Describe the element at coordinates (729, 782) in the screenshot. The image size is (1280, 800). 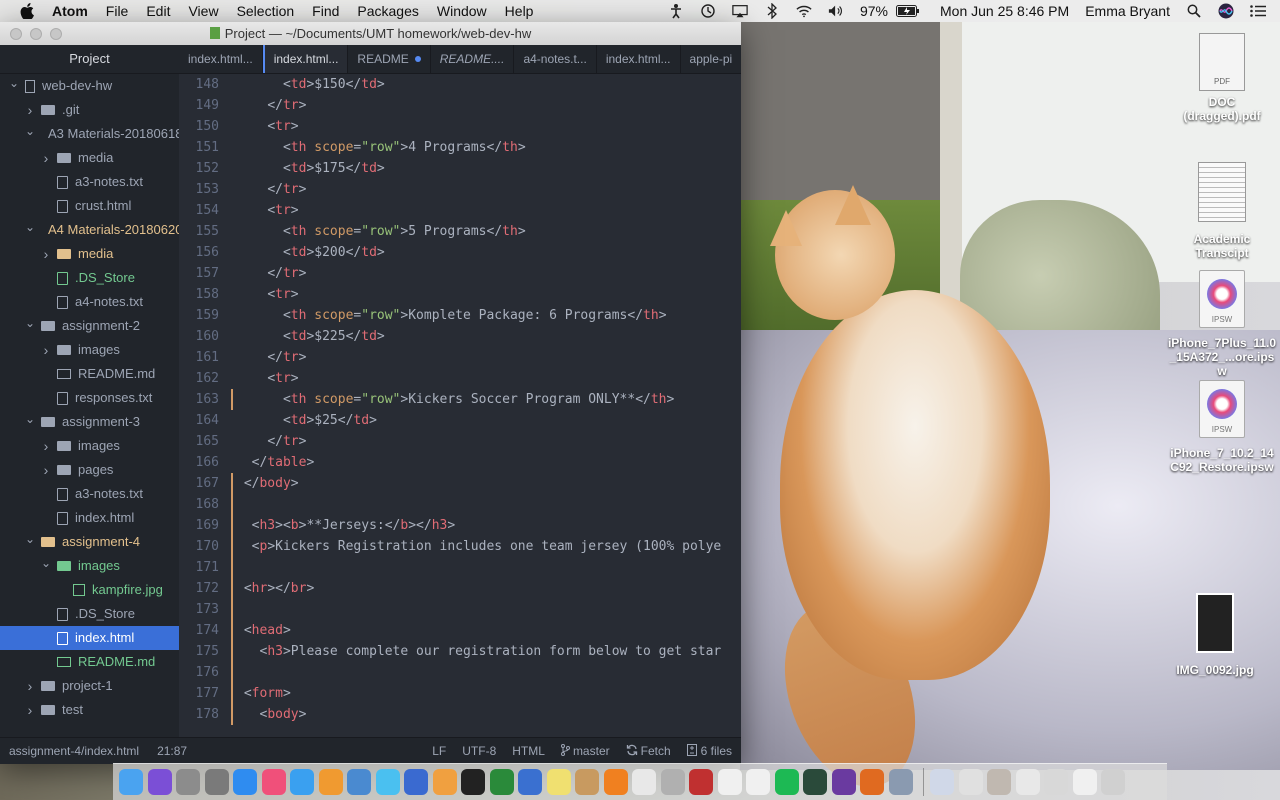
I see `calendar-icon` at that location.